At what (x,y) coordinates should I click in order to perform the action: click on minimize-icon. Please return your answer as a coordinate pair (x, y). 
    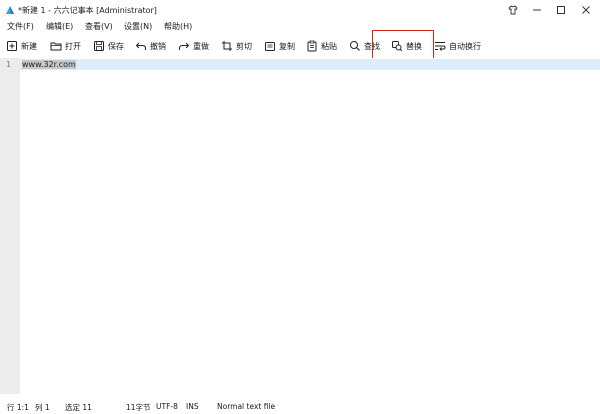
    Looking at the image, I should click on (537, 10).